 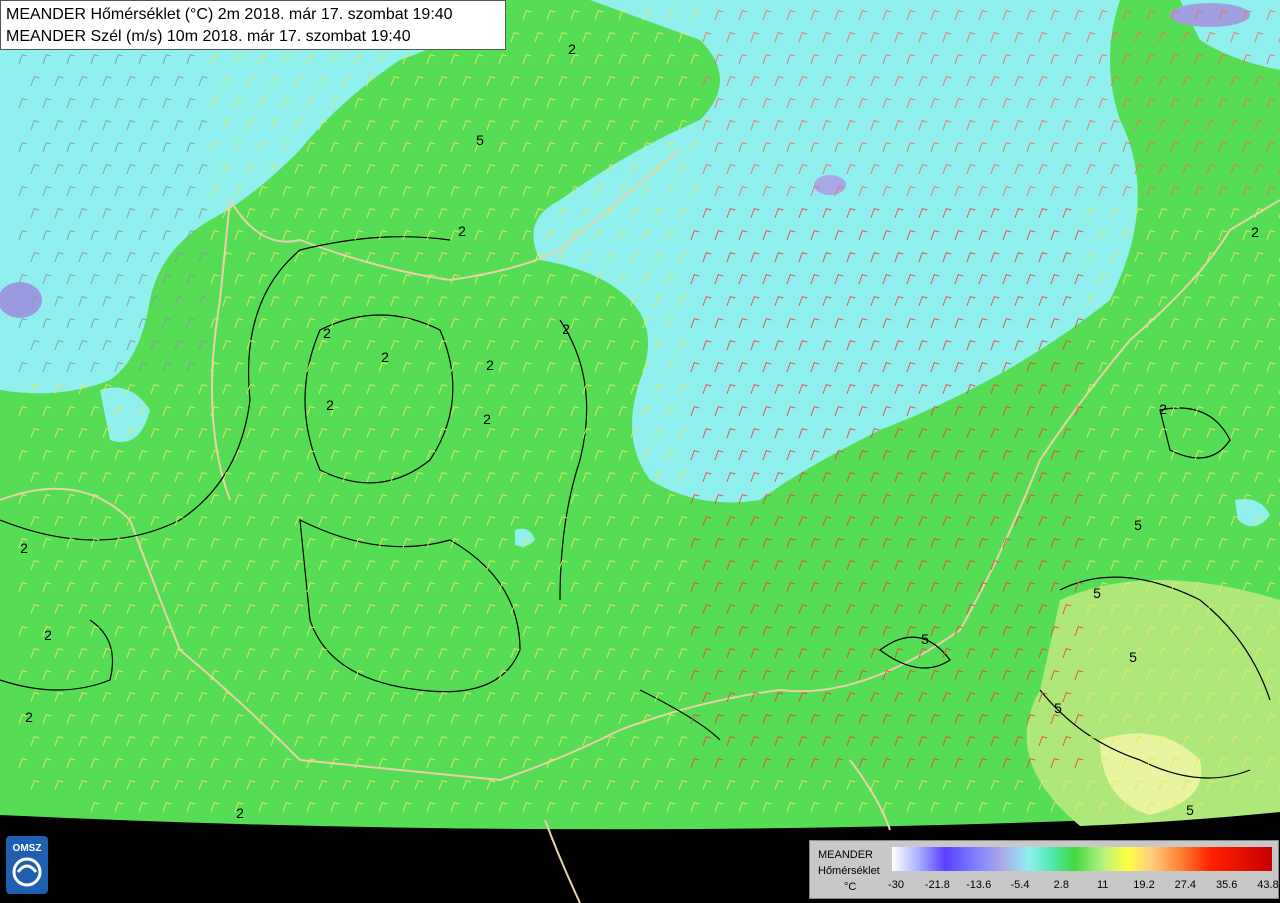 I want to click on legend-tick-label: 2.8, so click(x=1061, y=885).